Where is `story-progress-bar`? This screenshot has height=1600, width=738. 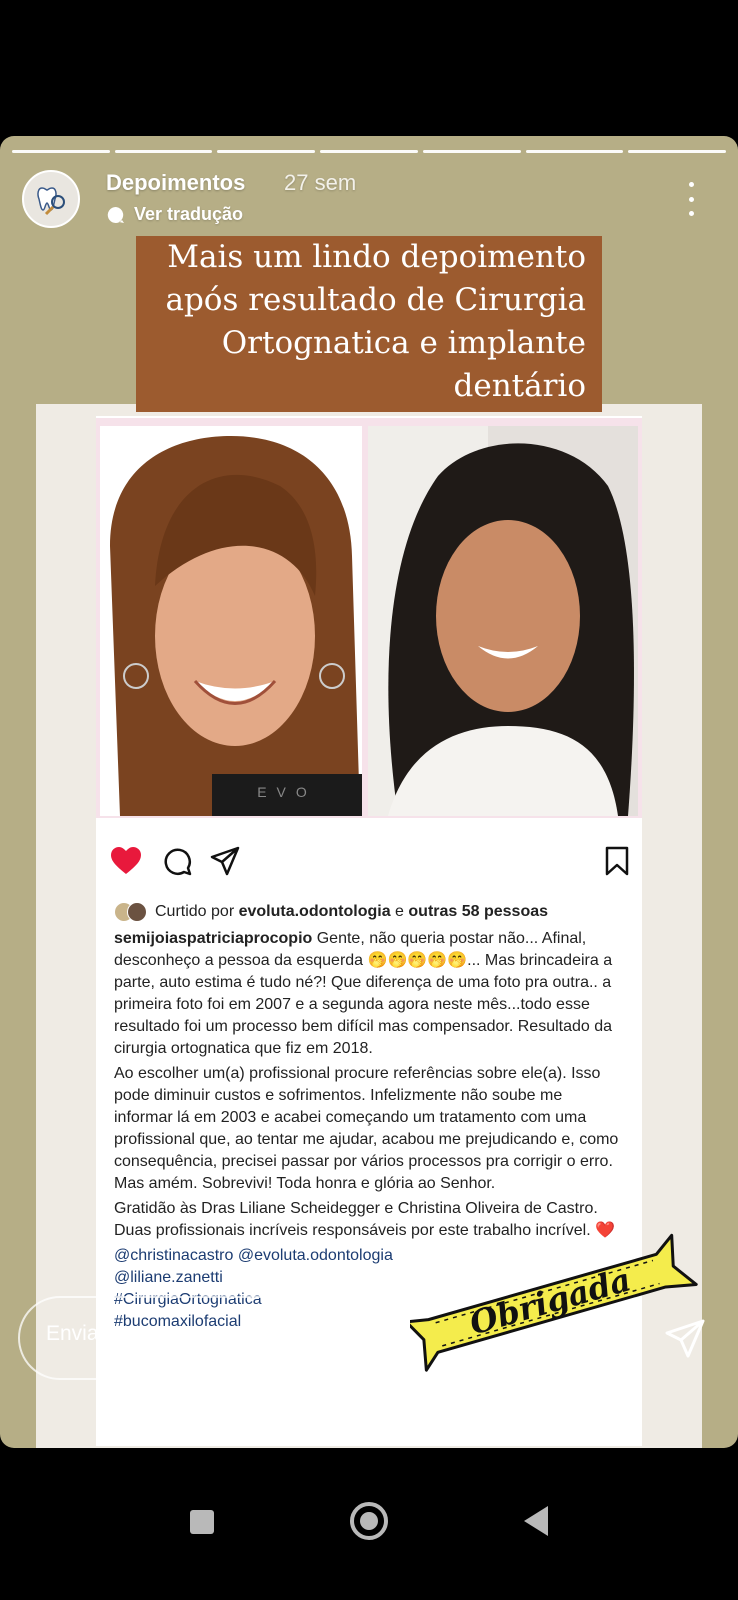 story-progress-bar is located at coordinates (369, 151).